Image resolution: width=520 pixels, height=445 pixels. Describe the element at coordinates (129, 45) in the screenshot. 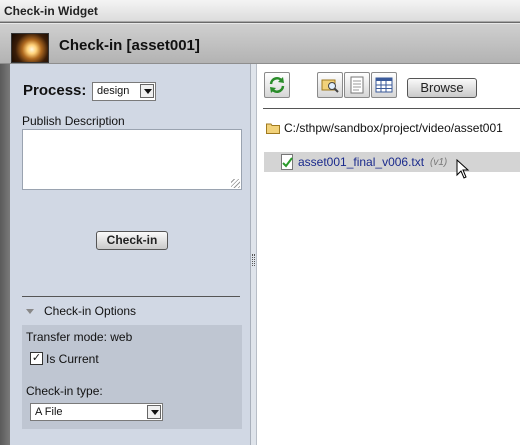

I see `header-title: Check-in [asset001]` at that location.